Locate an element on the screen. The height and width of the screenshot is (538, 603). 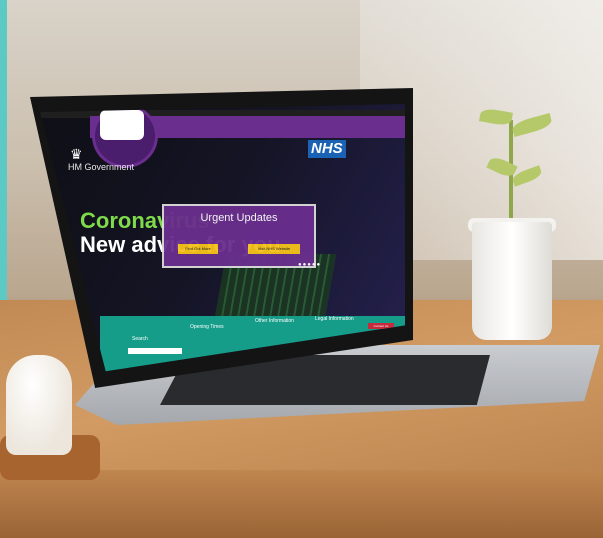
footer-other-title: Other Information is located at coordinates (274, 321).